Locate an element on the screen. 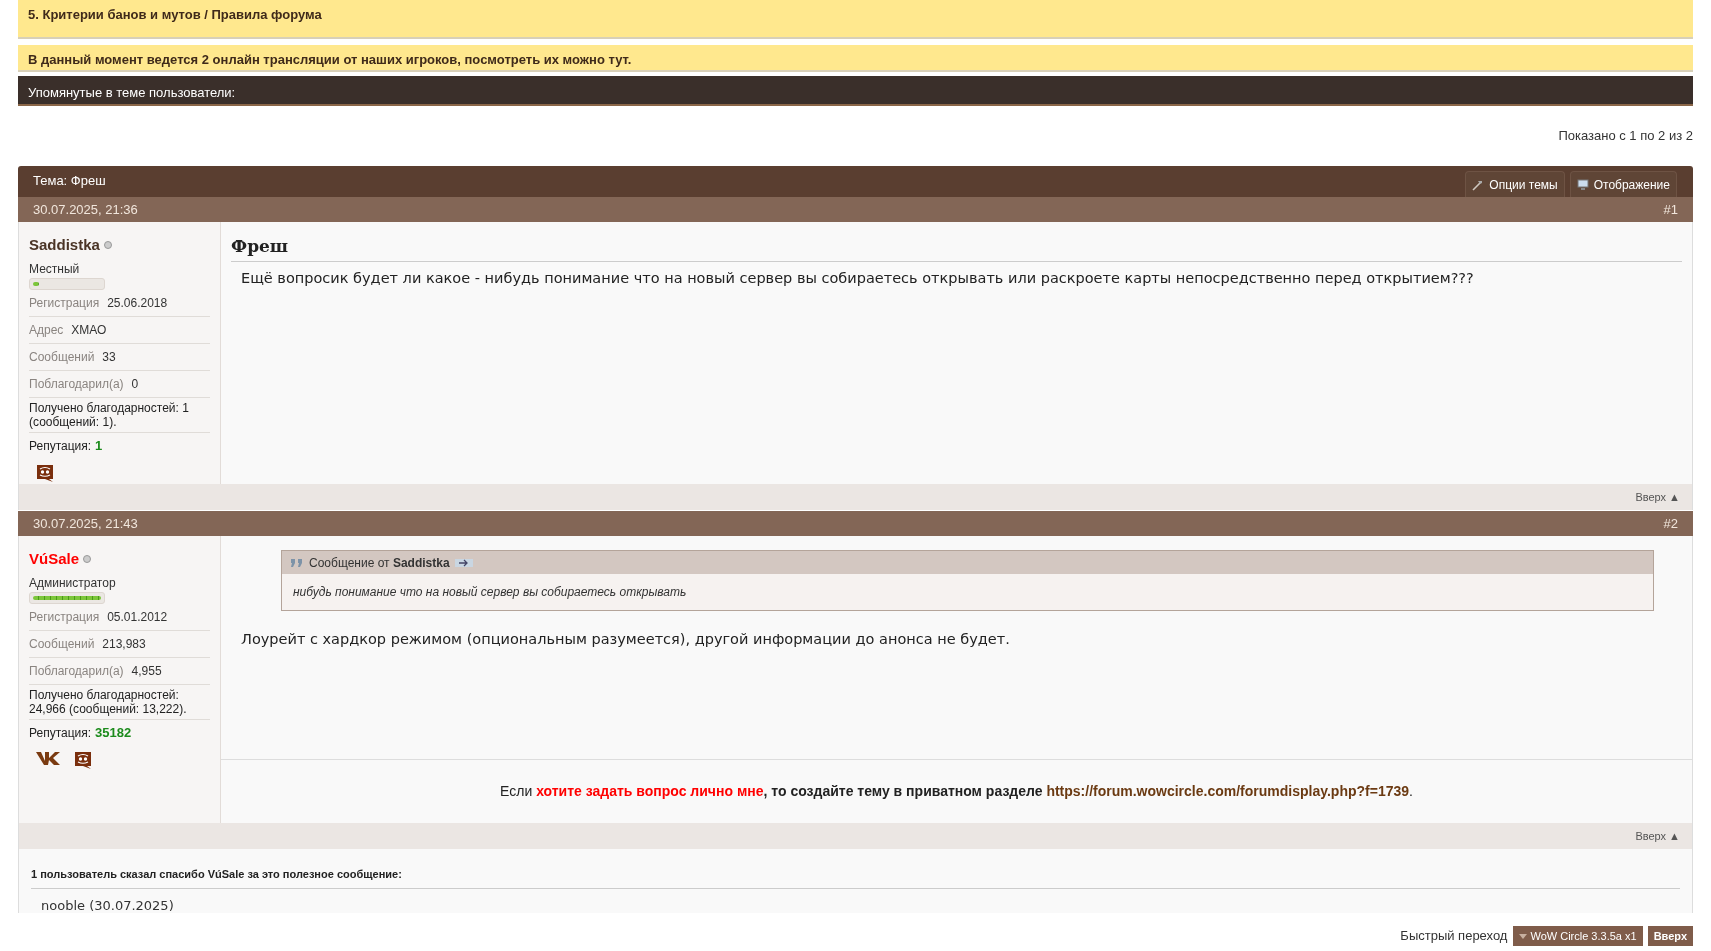 The height and width of the screenshot is (951, 1711). post-number-link: #1 is located at coordinates (1670, 209).